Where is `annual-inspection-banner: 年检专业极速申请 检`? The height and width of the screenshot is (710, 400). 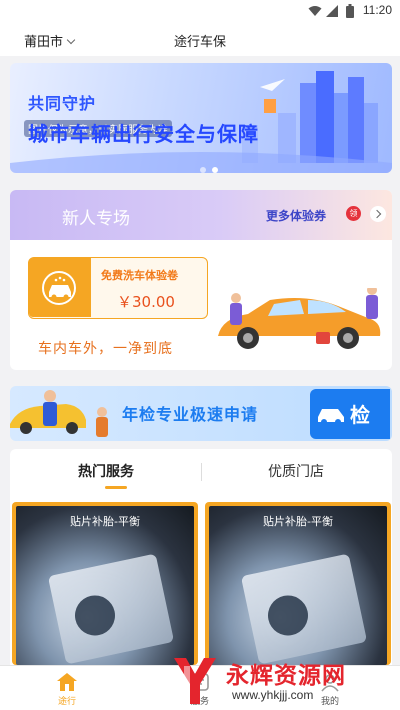
annual-inspection-banner: 年检专业极速申请 检 is located at coordinates (201, 413).